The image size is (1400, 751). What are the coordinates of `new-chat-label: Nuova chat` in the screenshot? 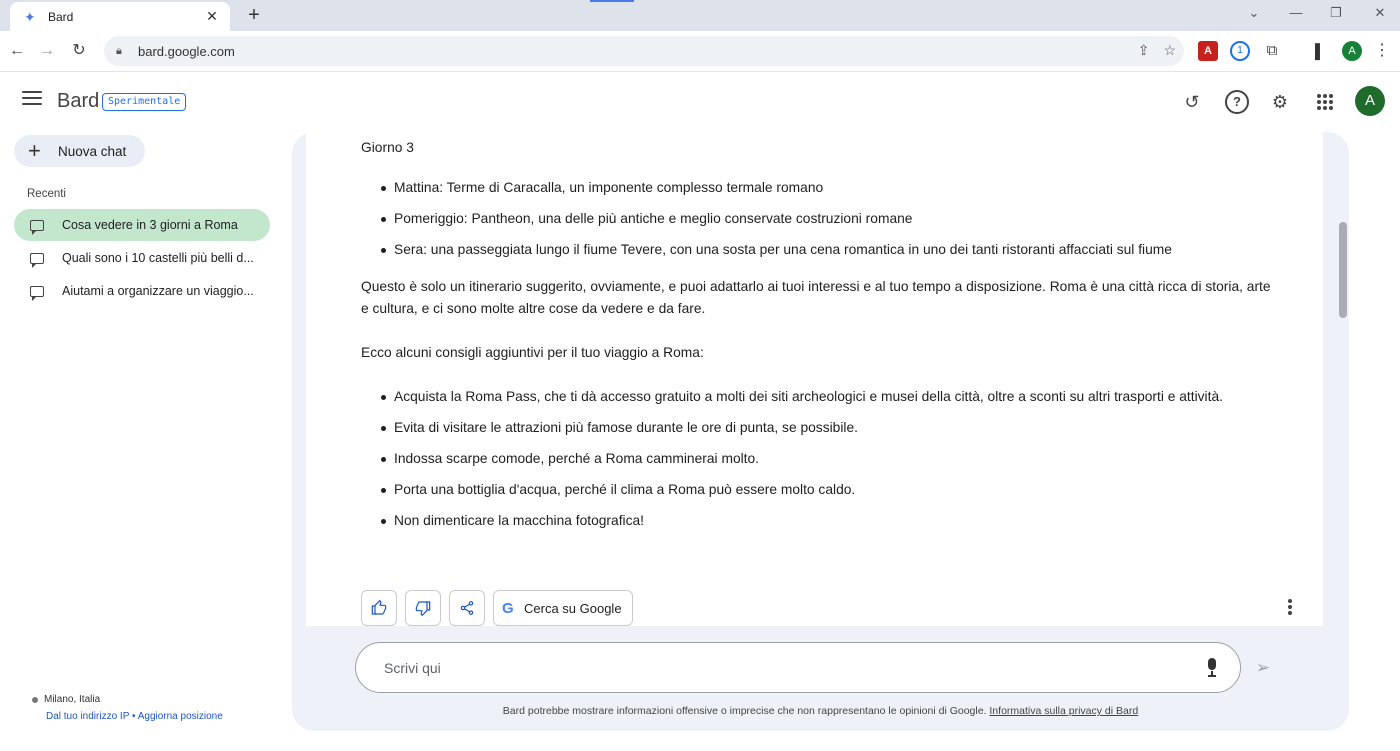 It's located at (92, 151).